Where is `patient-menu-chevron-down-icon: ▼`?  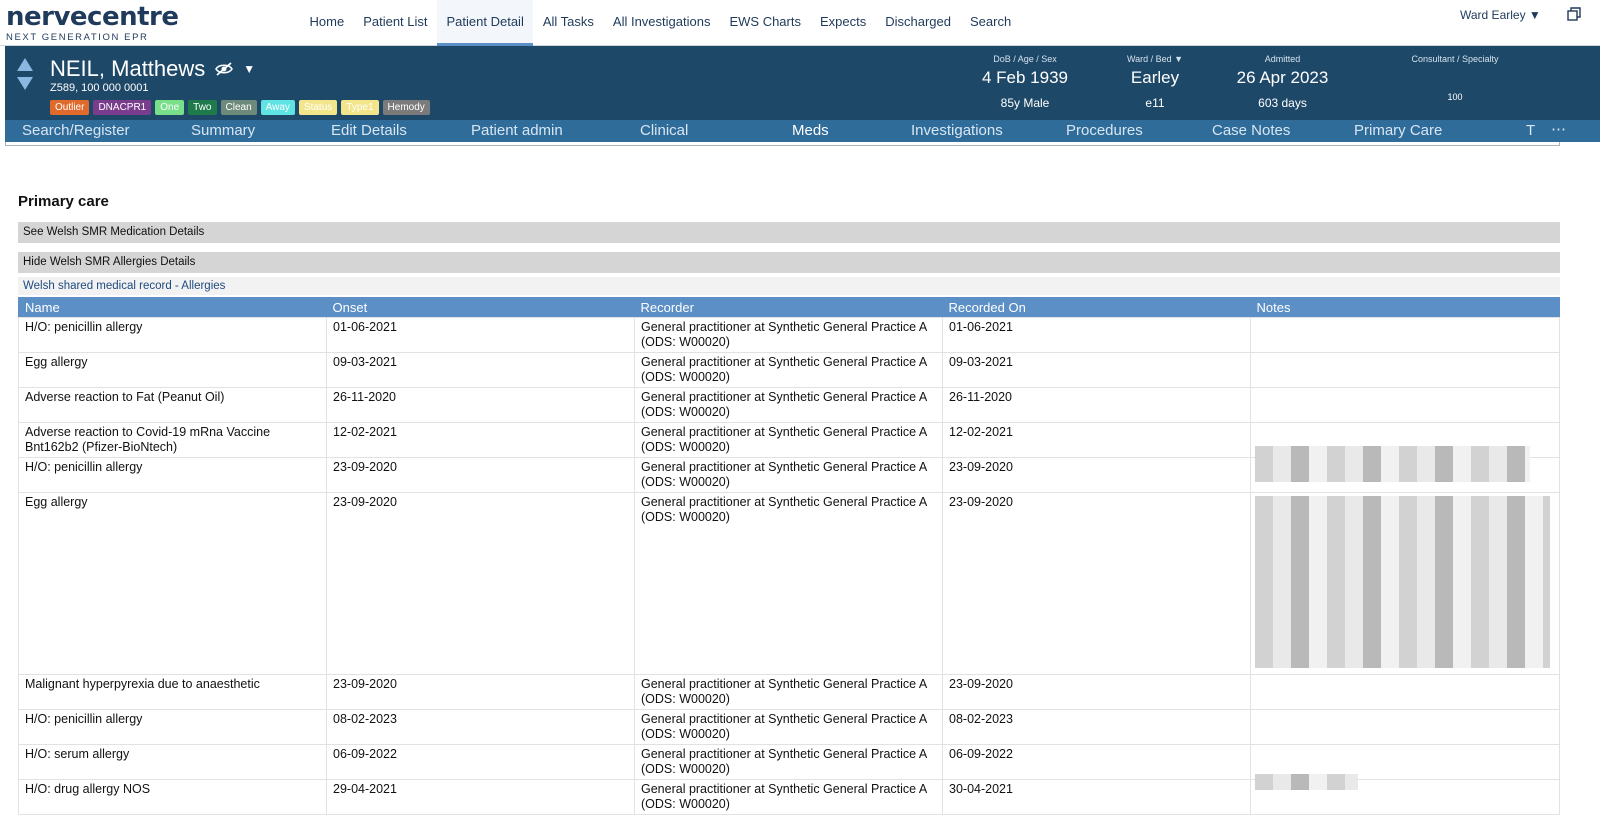
patient-menu-chevron-down-icon: ▼ is located at coordinates (249, 69).